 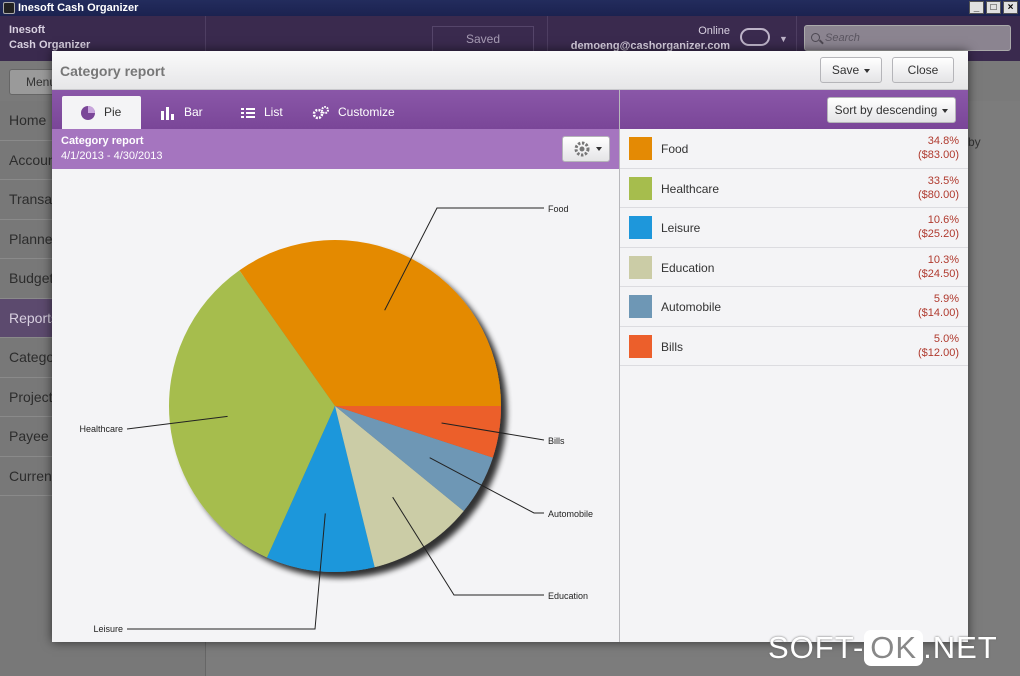 I want to click on window-titlebar: Inesoft Cash Organizer _ □ ×, so click(x=510, y=8).